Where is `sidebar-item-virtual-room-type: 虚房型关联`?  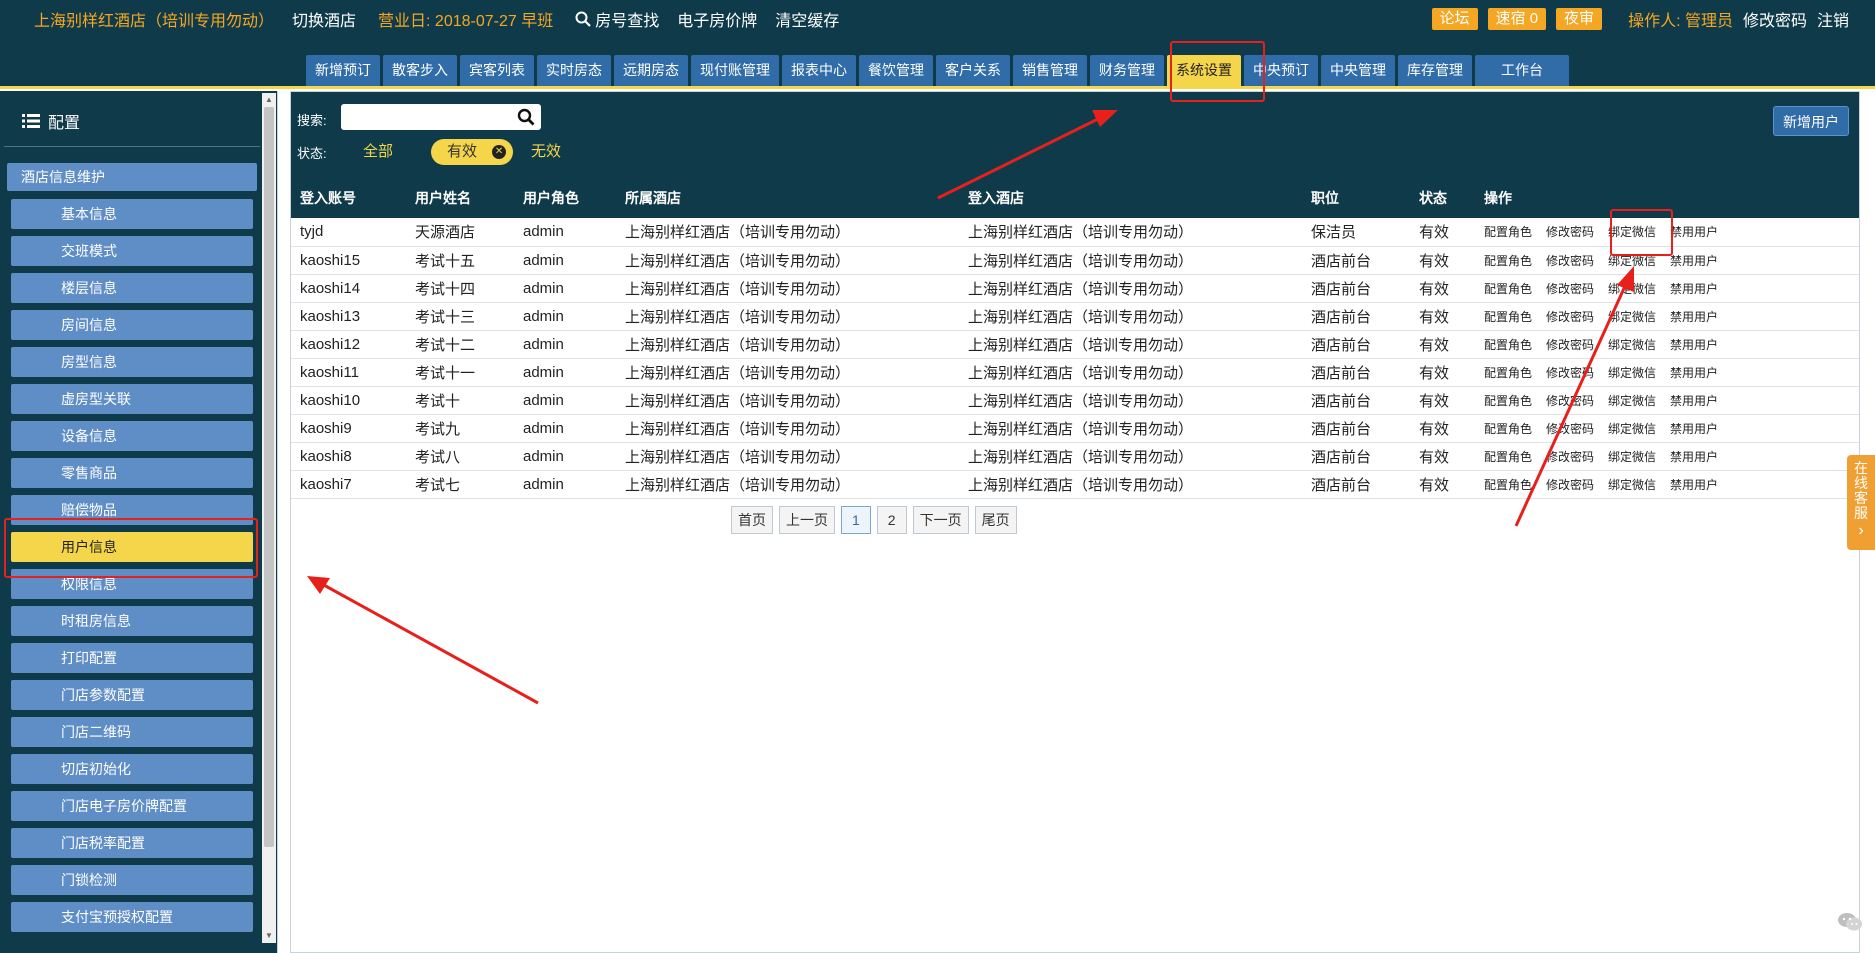
sidebar-item-virtual-room-type: 虚房型关联 is located at coordinates (132, 399).